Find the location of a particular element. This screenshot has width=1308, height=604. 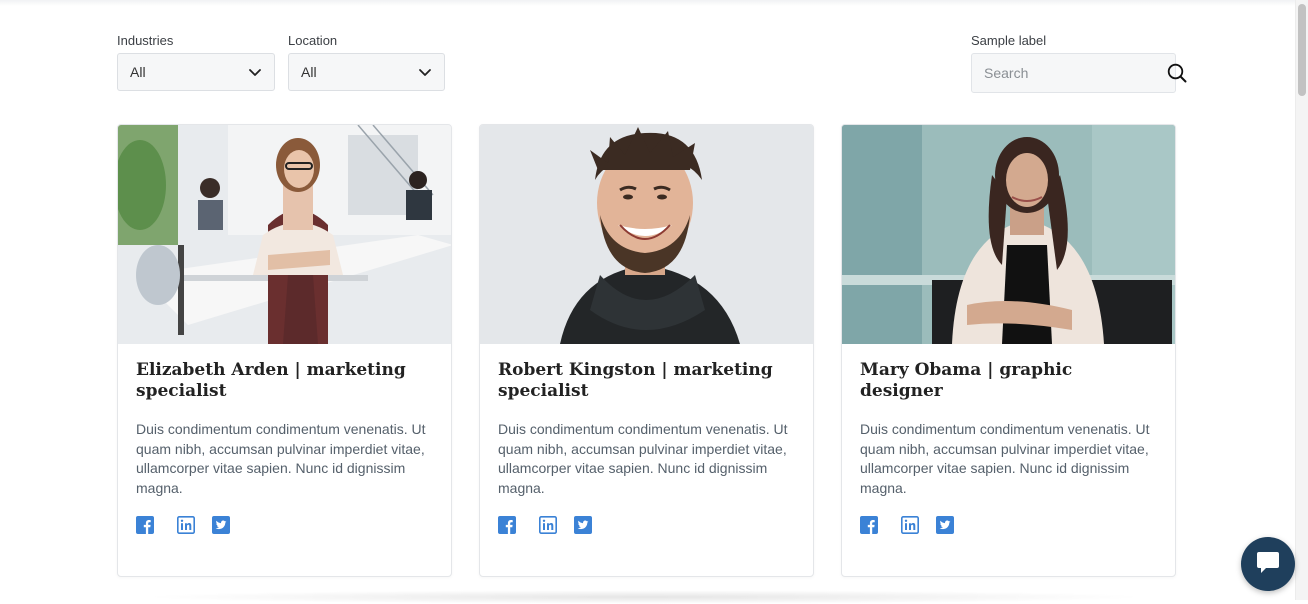

industries-value: All is located at coordinates (138, 72).